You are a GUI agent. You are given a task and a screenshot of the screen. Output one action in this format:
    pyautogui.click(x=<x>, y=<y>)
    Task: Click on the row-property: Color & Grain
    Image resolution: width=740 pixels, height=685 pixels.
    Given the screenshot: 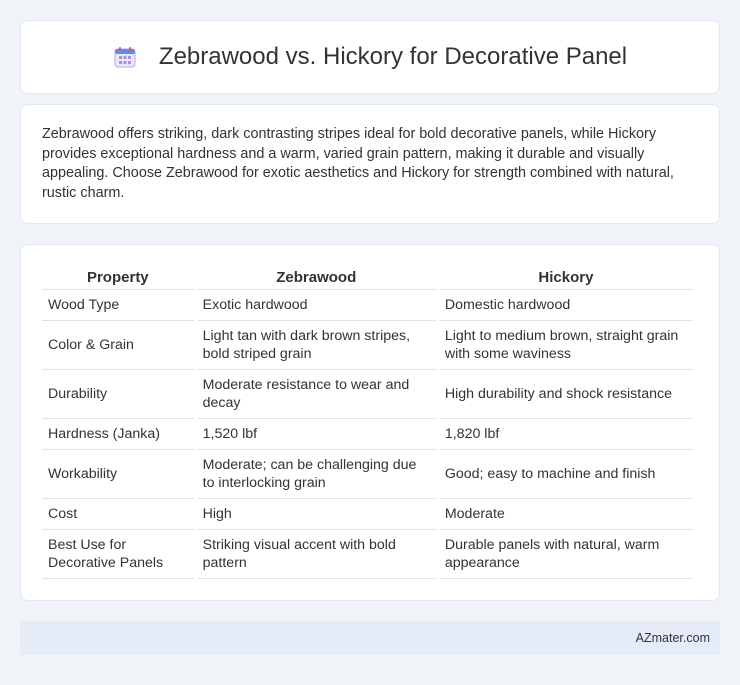 What is the action you would take?
    pyautogui.click(x=118, y=345)
    